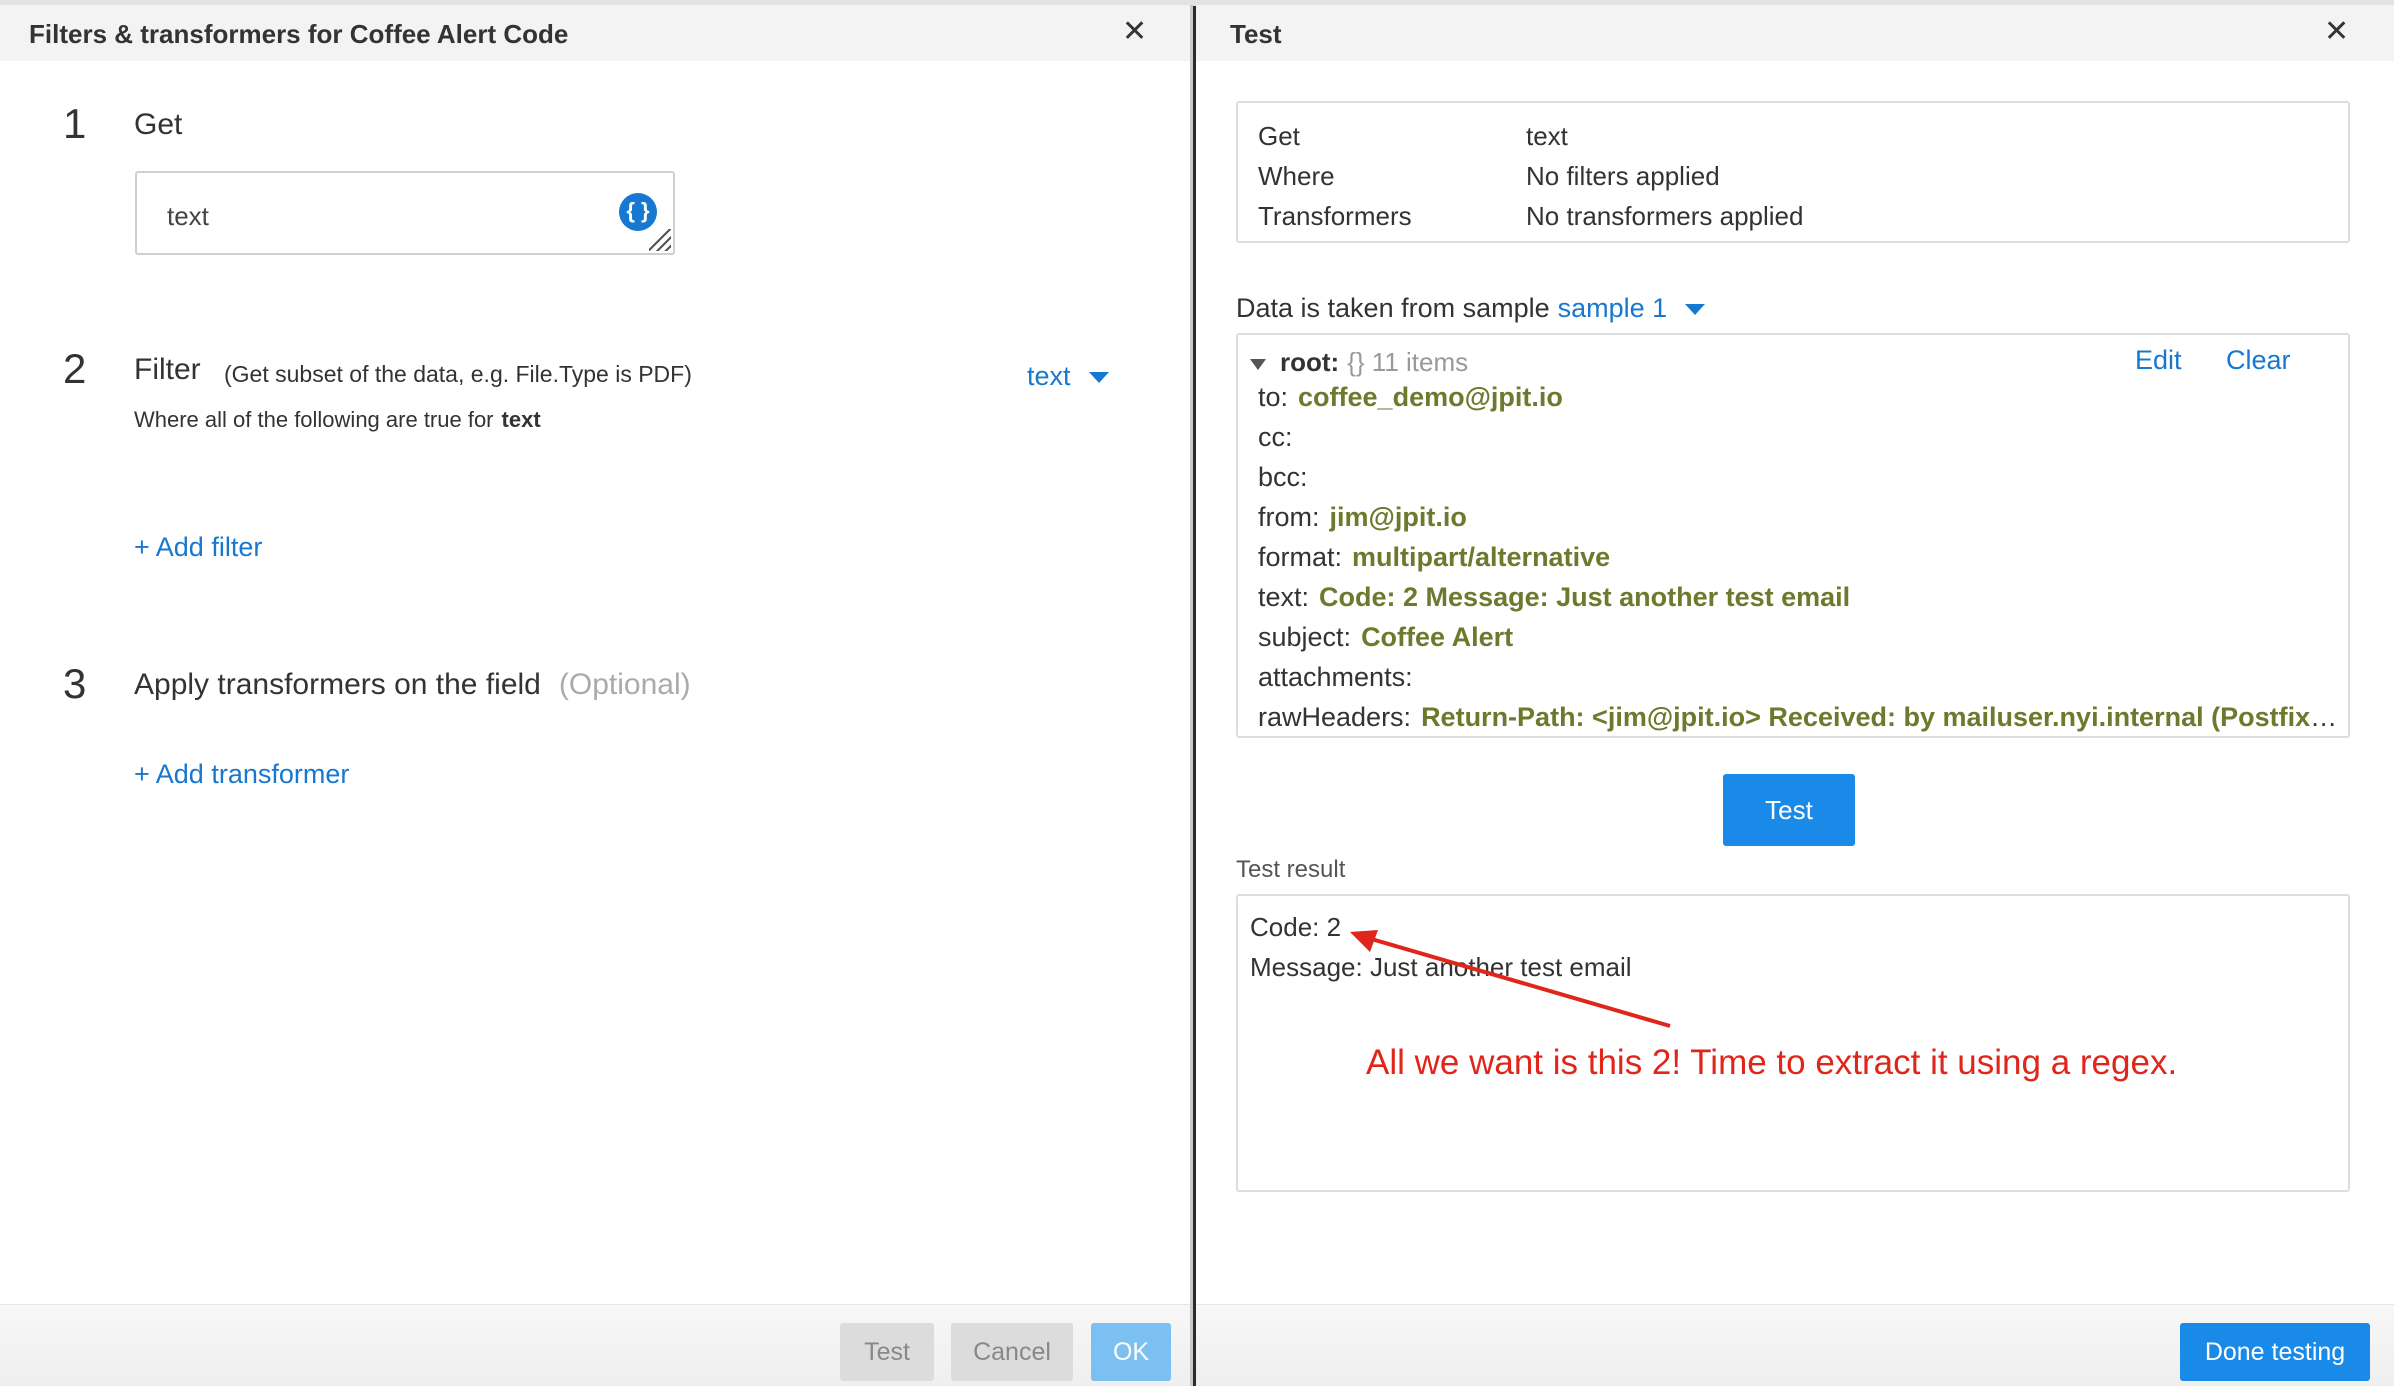 The image size is (2394, 1386). I want to click on step-1-title: Get, so click(158, 124).